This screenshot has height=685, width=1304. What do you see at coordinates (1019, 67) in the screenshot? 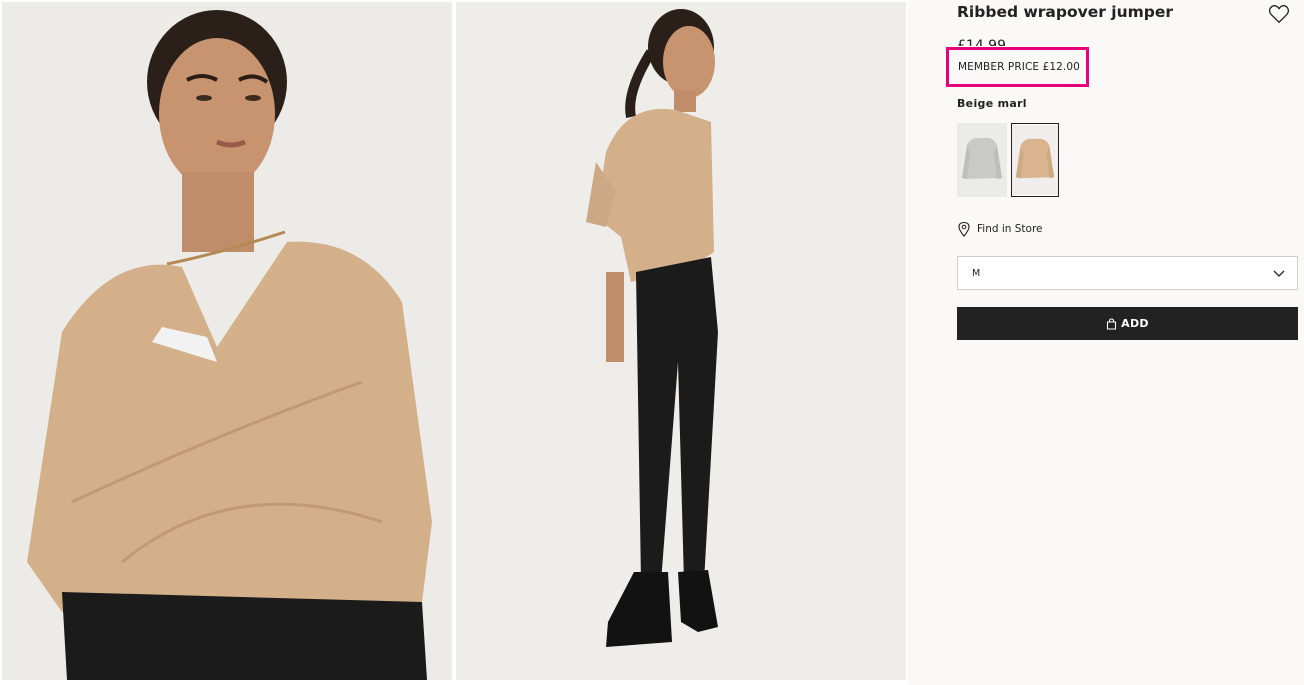
I see `member-price: MEMBER PRICE £12.00` at bounding box center [1019, 67].